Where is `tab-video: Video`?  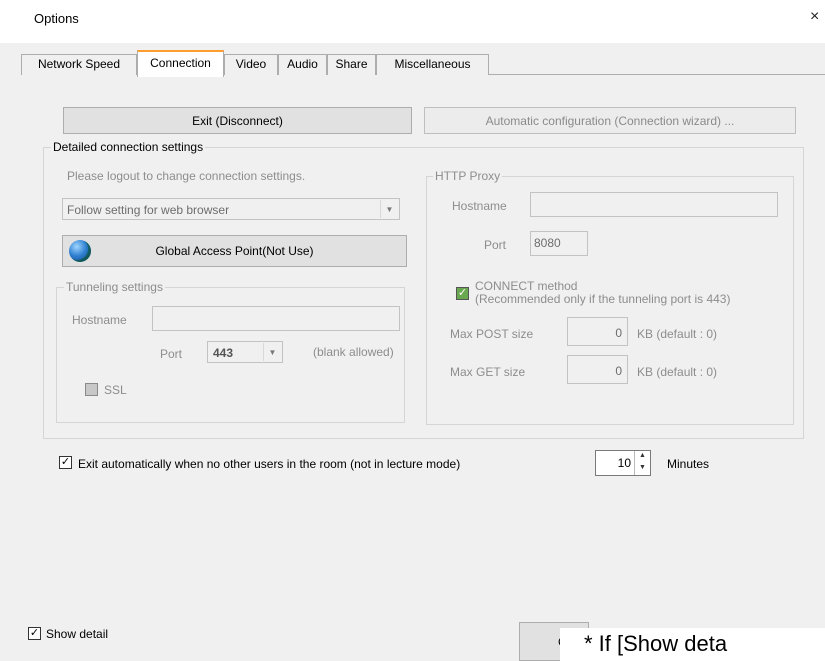 tab-video: Video is located at coordinates (251, 64).